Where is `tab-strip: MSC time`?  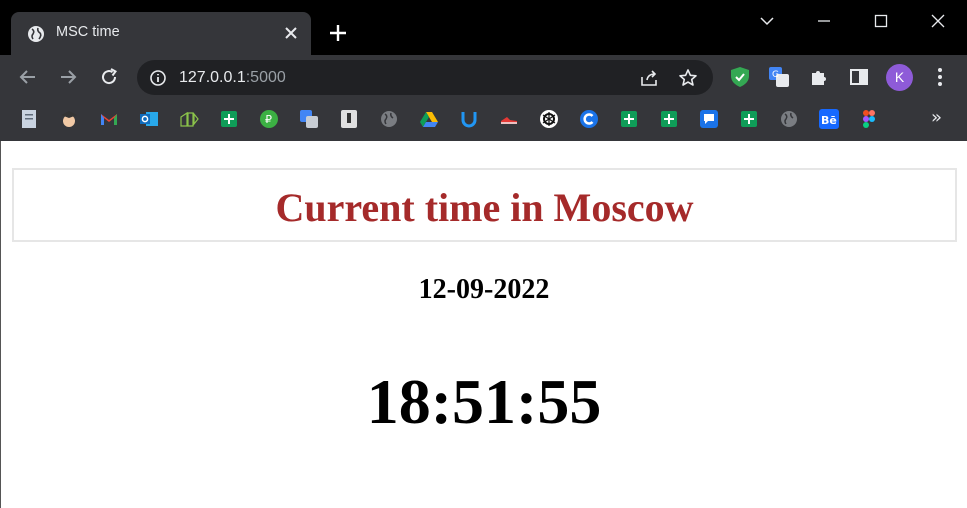
tab-strip: MSC time is located at coordinates (483, 27).